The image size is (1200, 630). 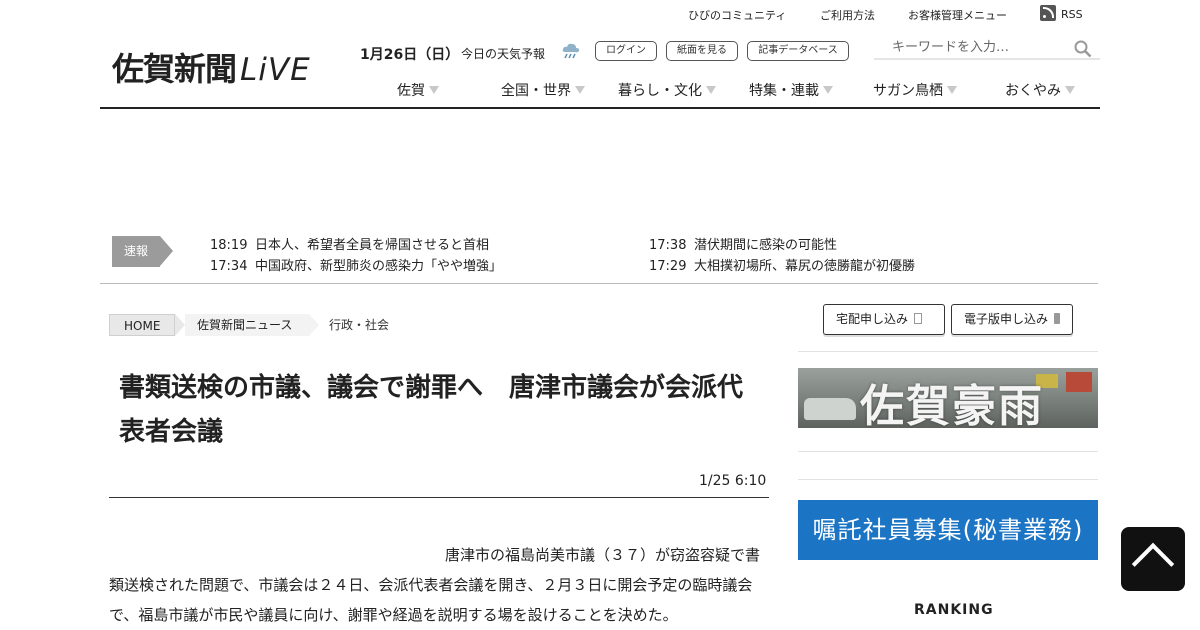 I want to click on article-date: 1/25 6:10, so click(x=733, y=481).